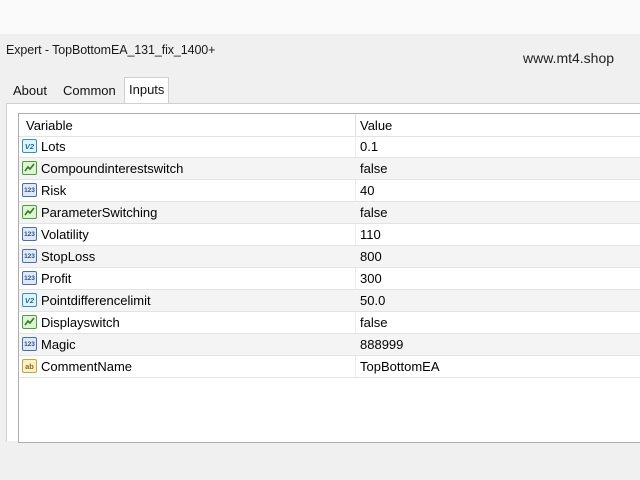  I want to click on variable-name-cell: Profit, so click(56, 278).